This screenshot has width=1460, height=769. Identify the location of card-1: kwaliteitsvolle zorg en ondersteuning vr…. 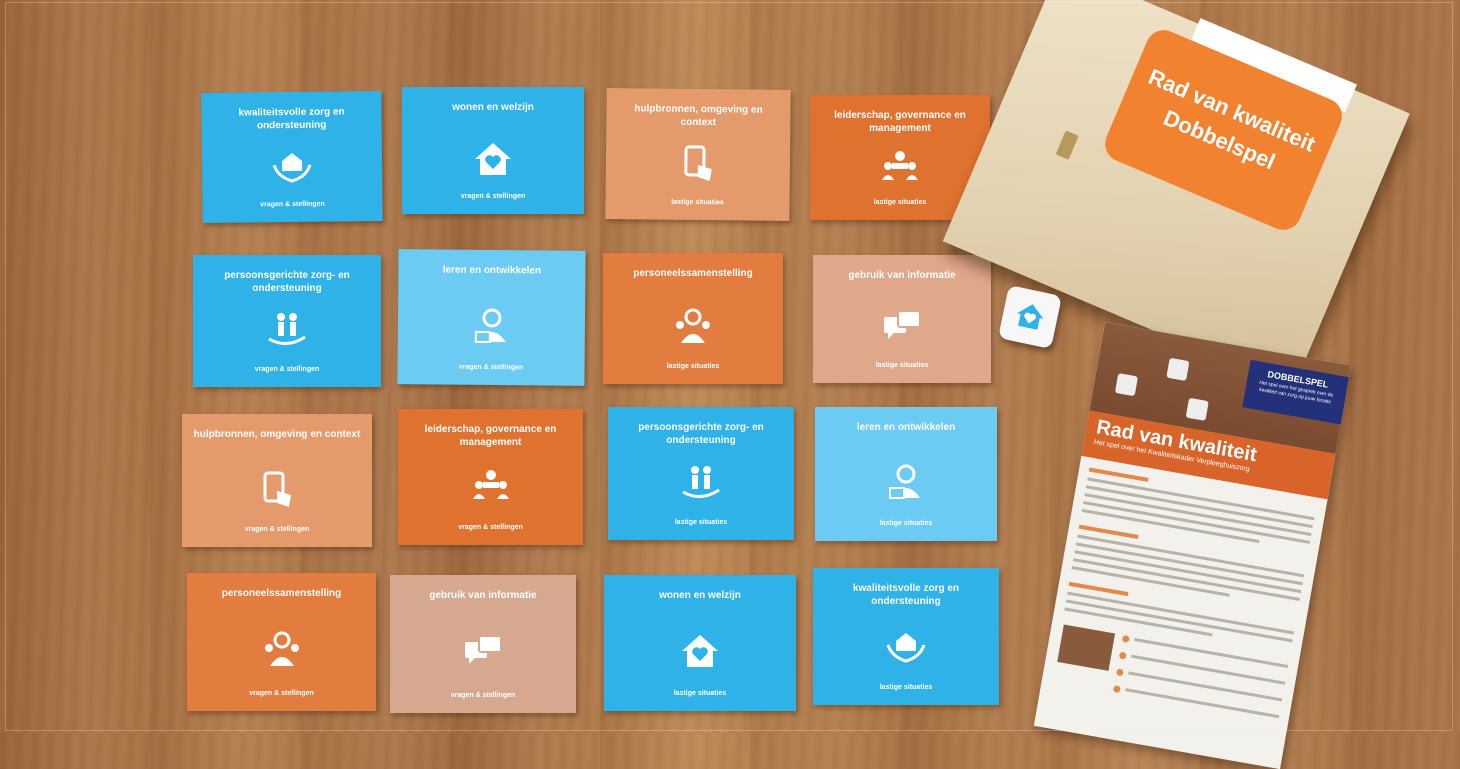
(292, 157).